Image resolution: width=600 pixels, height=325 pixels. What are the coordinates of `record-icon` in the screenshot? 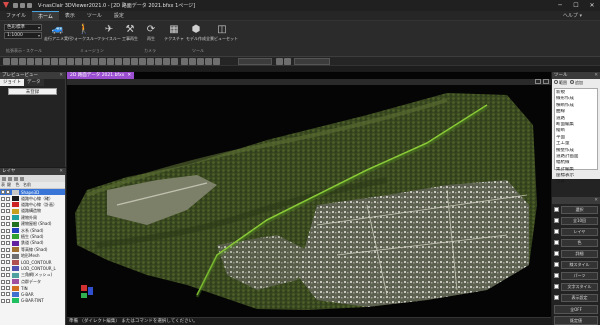 It's located at (166, 61).